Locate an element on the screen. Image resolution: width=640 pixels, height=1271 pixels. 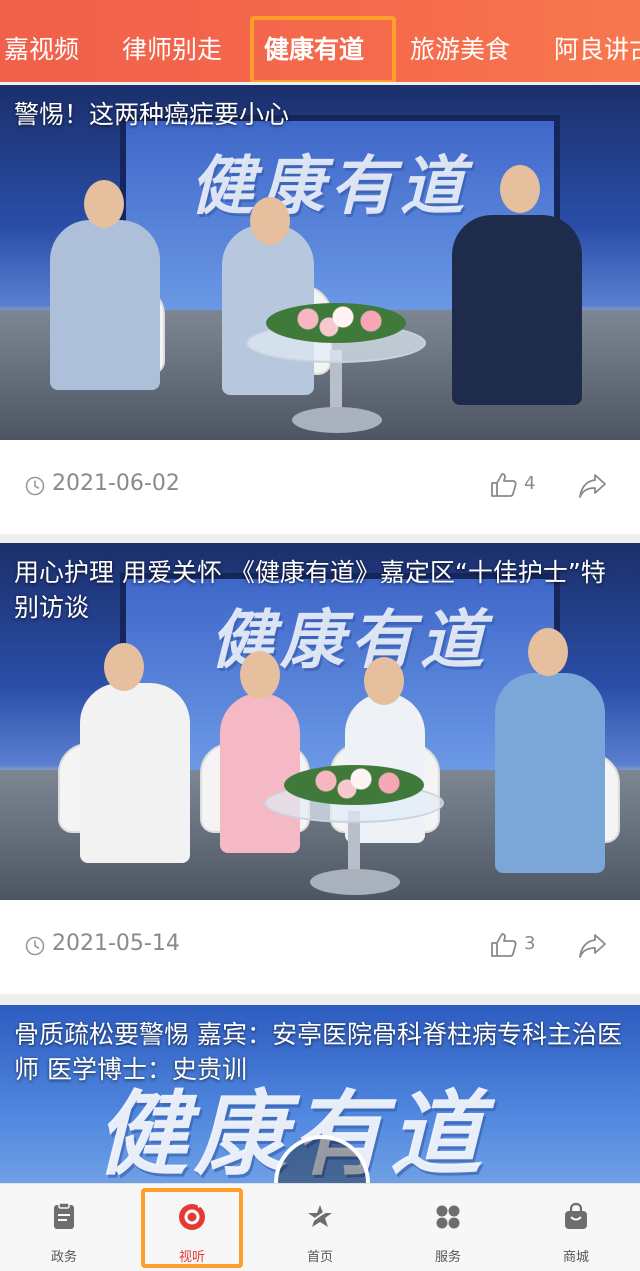
like-count: 4 is located at coordinates (530, 483).